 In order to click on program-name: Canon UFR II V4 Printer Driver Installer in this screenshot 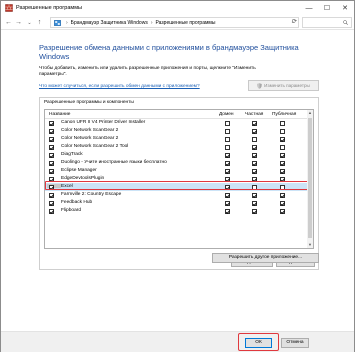, I will do `click(103, 122)`.